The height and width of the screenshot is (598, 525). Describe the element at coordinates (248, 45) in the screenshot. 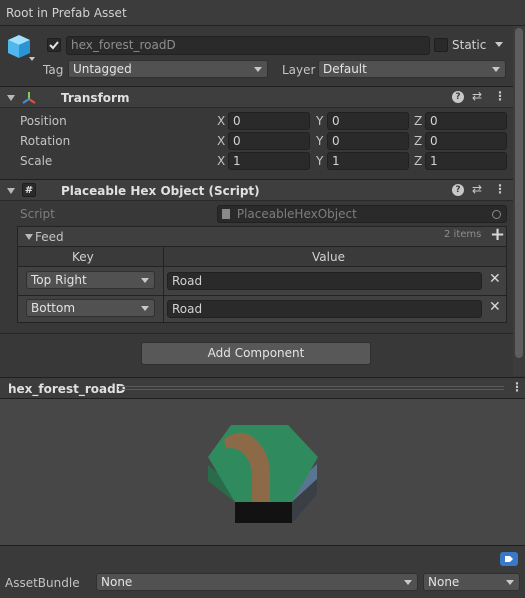

I see `gameobject-name-field: hex_forest_roadD` at that location.